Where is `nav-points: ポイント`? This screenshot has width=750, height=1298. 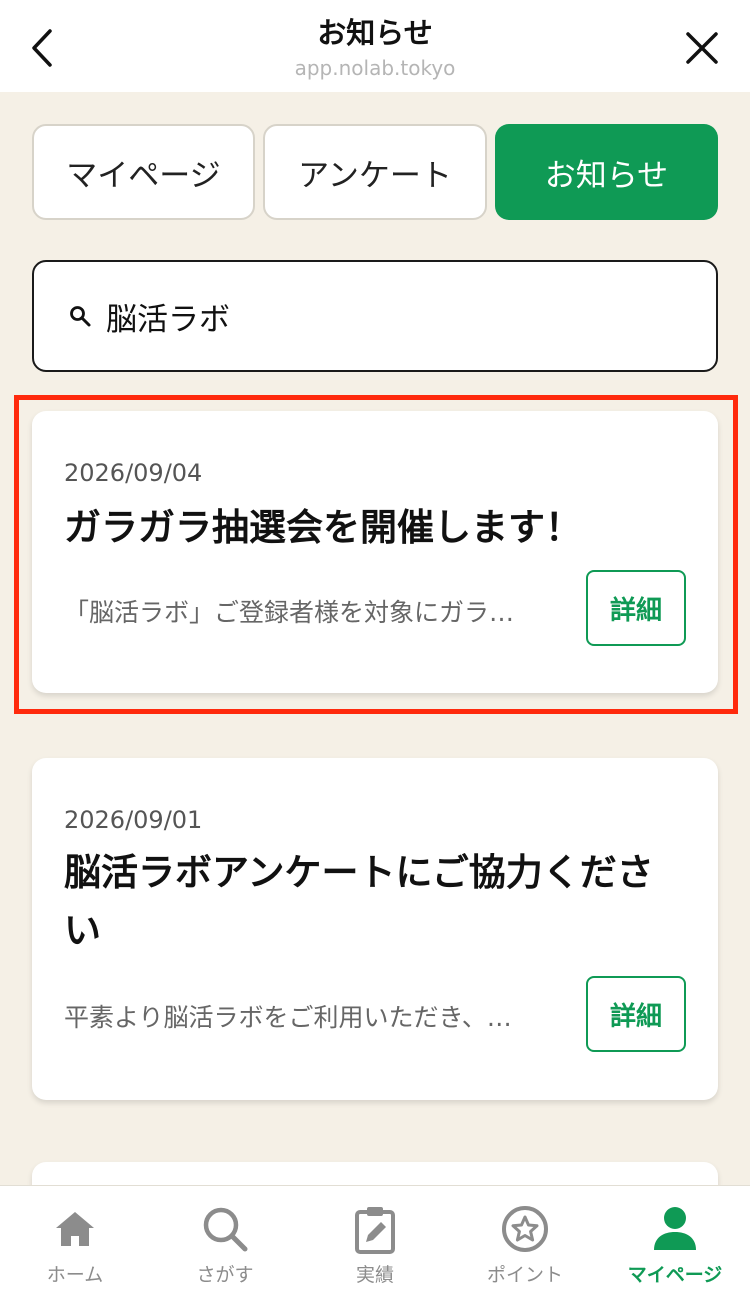
nav-points: ポイント is located at coordinates (525, 1242).